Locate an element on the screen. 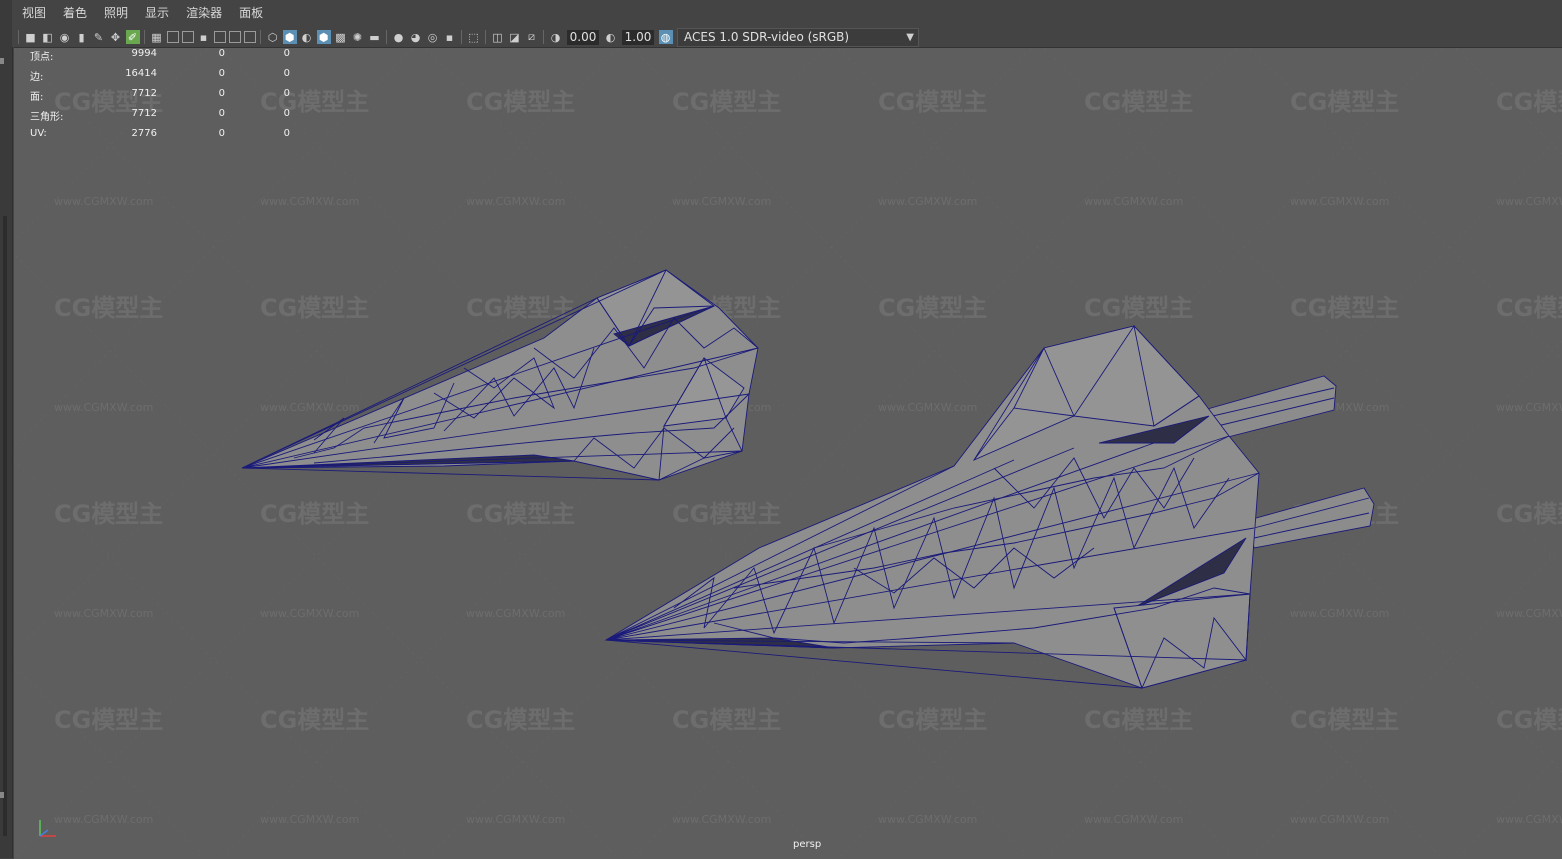 This screenshot has height=859, width=1562. hud-row-faces: 面: 7712 0 0 is located at coordinates (170, 98).